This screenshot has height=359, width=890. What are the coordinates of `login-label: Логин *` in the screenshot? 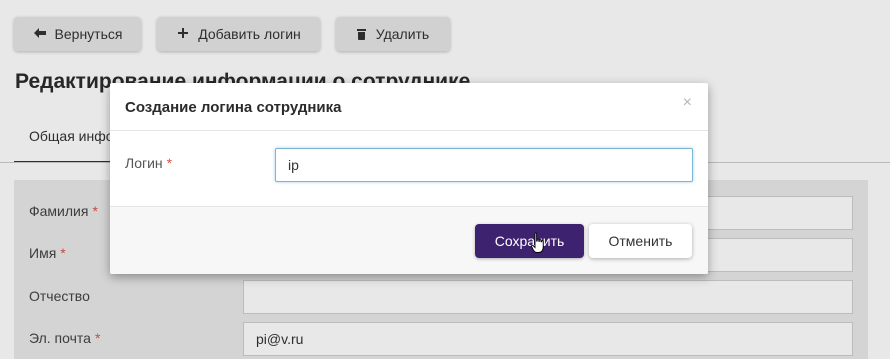 It's located at (149, 163).